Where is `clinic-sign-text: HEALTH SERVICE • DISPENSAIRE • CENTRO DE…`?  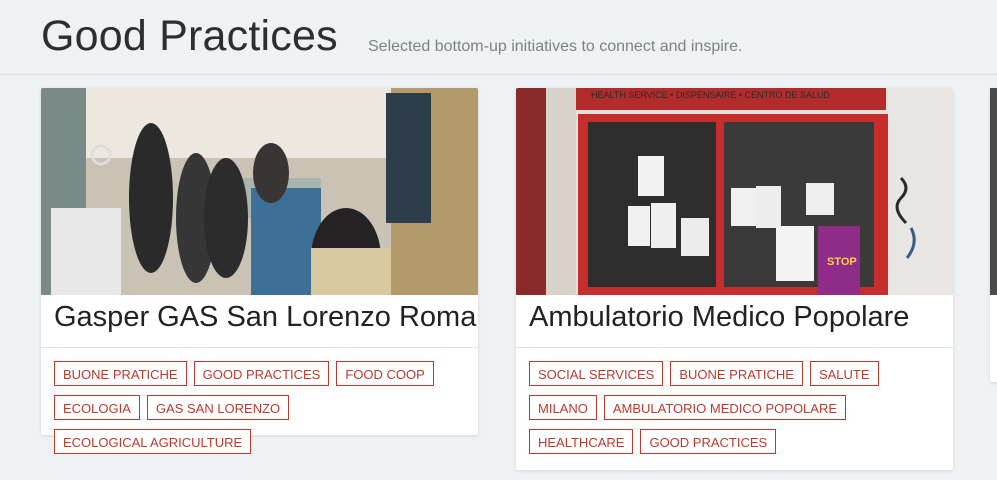
clinic-sign-text: HEALTH SERVICE • DISPENSAIRE • CENTRO DE… is located at coordinates (711, 95).